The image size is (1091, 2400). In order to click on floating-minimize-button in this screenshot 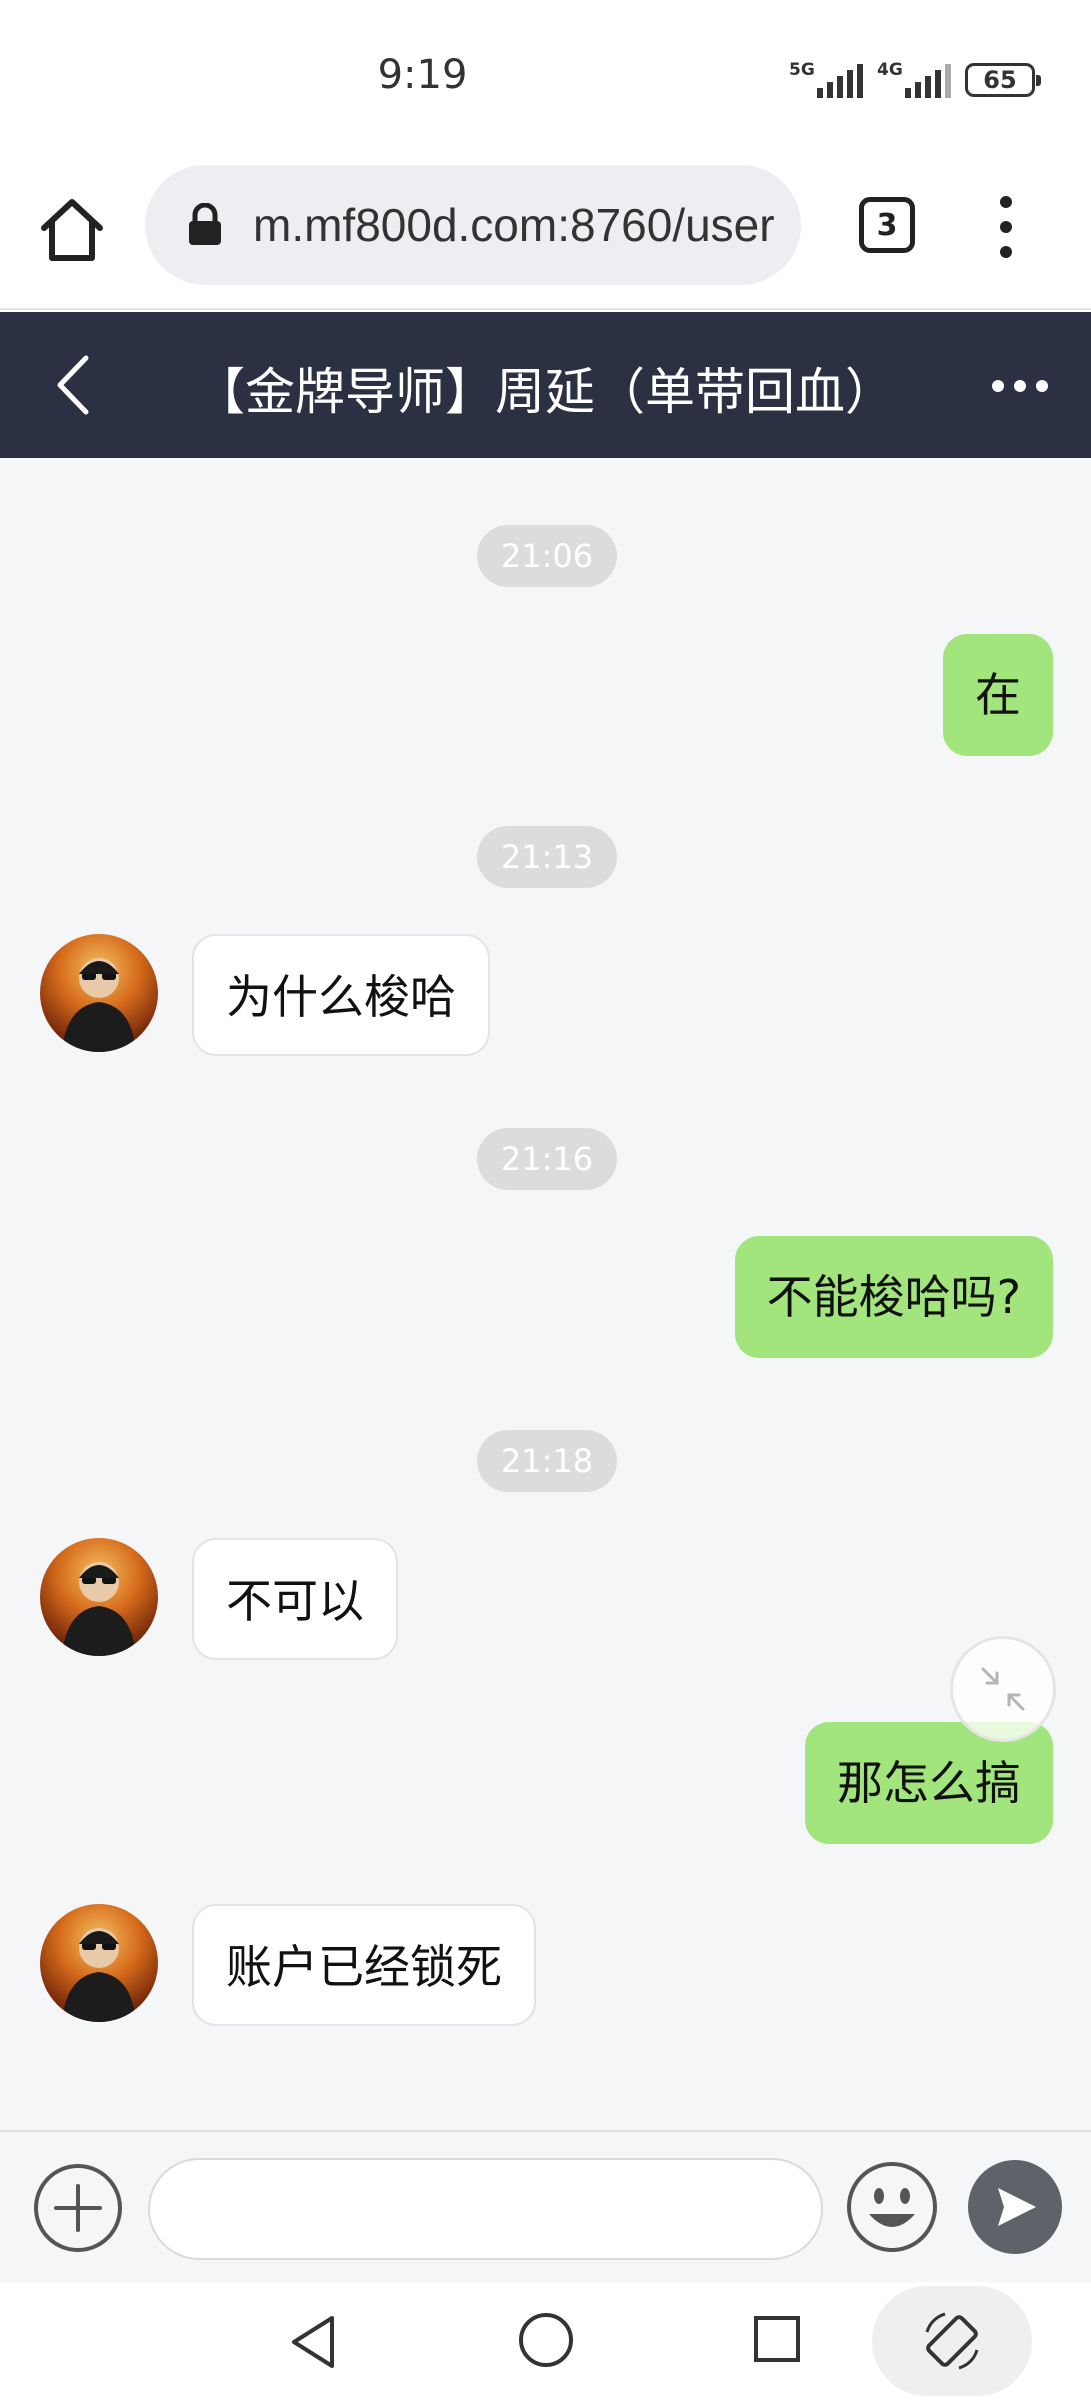, I will do `click(1003, 1689)`.